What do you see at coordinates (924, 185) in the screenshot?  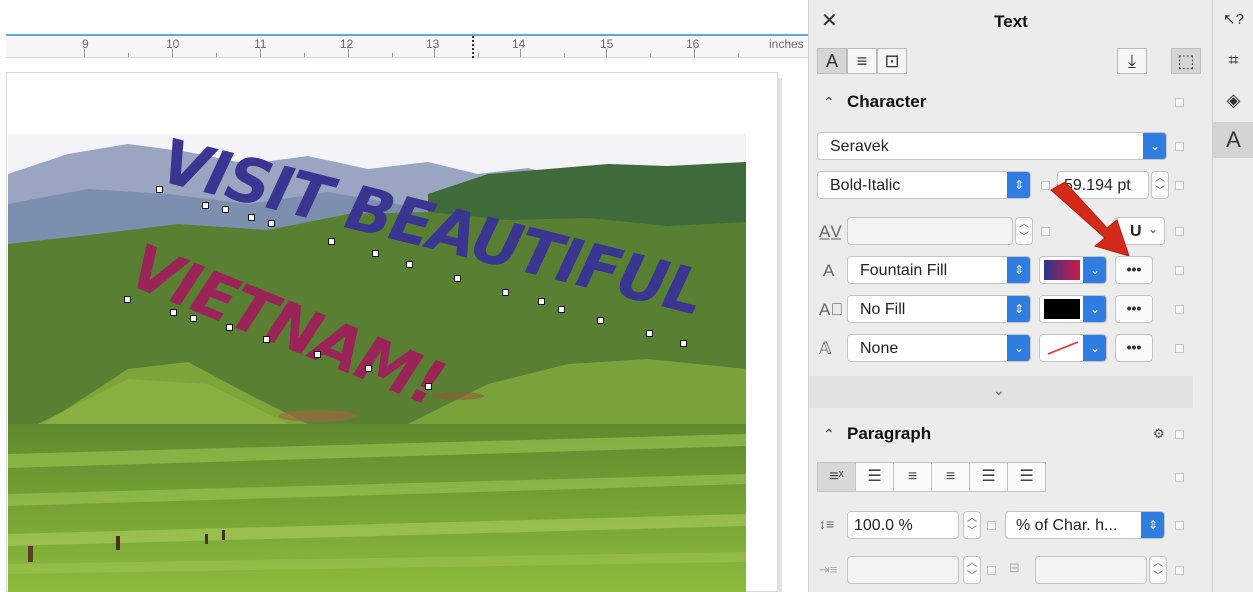 I see `font-style-dropdown: Bold-Italic ⇕` at bounding box center [924, 185].